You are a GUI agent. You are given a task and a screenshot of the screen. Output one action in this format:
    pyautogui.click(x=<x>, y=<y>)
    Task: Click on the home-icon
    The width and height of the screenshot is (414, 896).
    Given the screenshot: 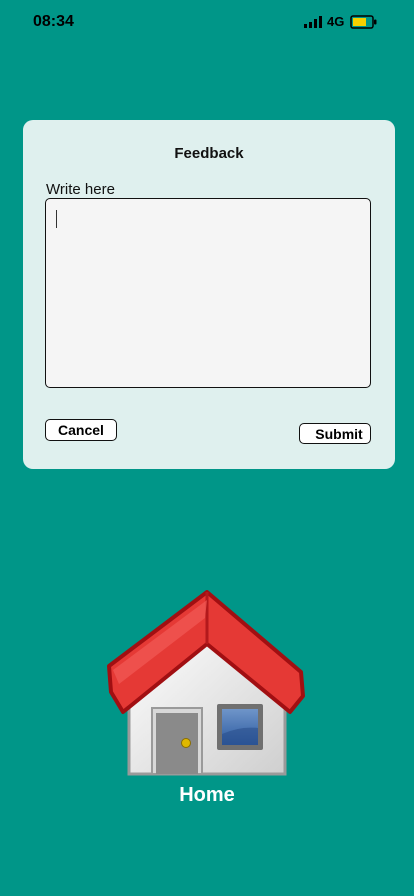 What is the action you would take?
    pyautogui.click(x=206, y=685)
    